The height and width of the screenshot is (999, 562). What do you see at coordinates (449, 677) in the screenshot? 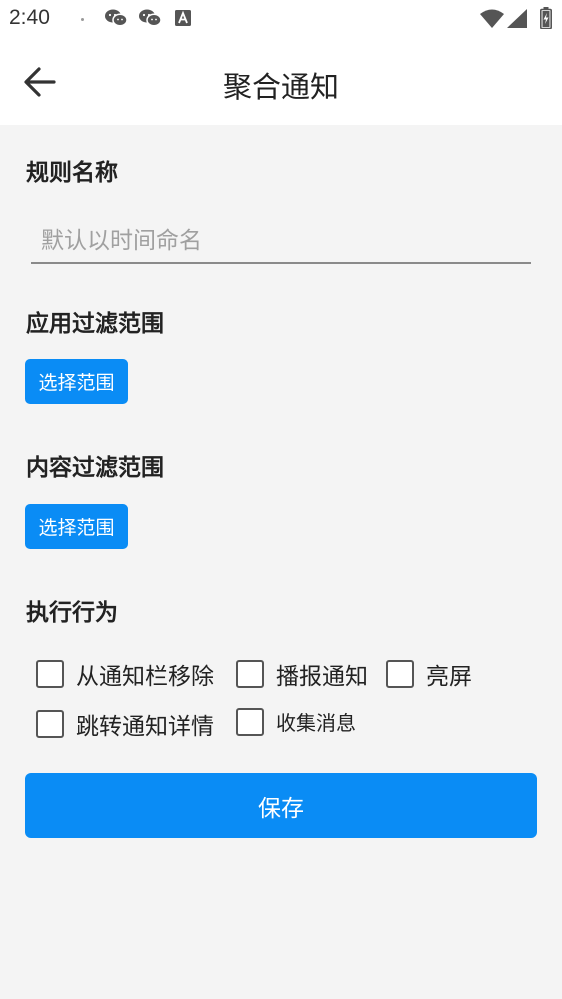
I see `checkbox-label: 亮屏` at bounding box center [449, 677].